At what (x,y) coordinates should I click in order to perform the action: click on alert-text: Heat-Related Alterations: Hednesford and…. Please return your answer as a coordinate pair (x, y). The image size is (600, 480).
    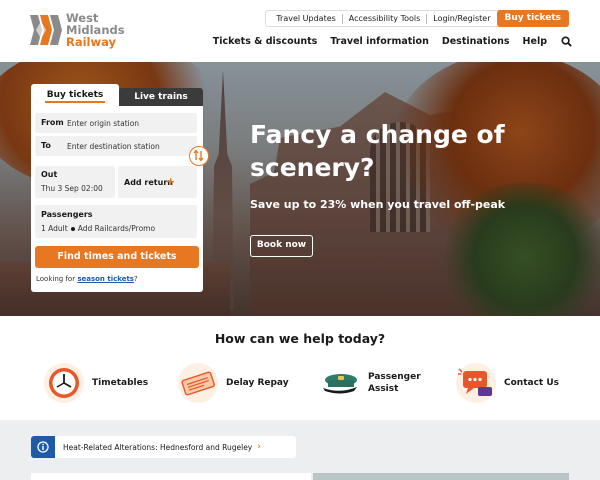
    Looking at the image, I should click on (158, 447).